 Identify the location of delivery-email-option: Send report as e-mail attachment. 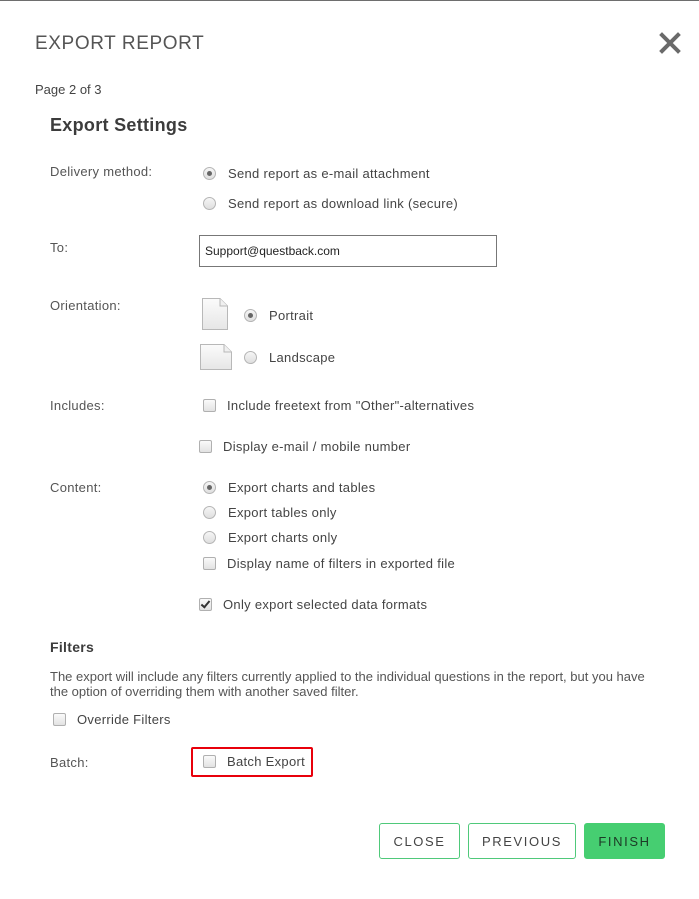
(316, 173).